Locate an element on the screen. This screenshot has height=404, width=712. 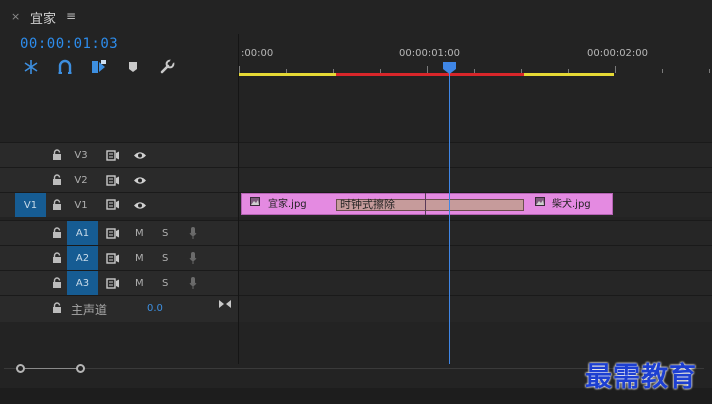
ruler-label-0: :00:00 is located at coordinates (257, 53).